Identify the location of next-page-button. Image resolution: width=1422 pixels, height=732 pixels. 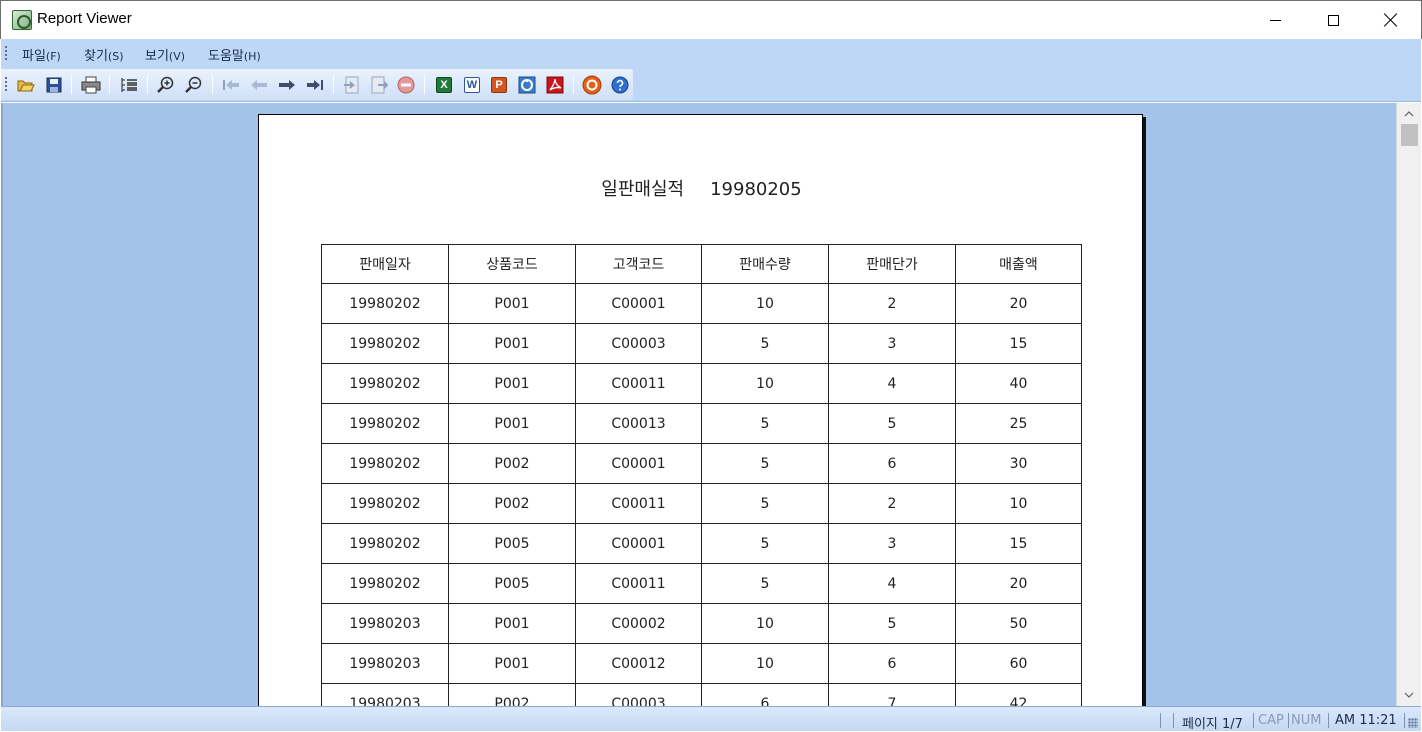
(287, 85).